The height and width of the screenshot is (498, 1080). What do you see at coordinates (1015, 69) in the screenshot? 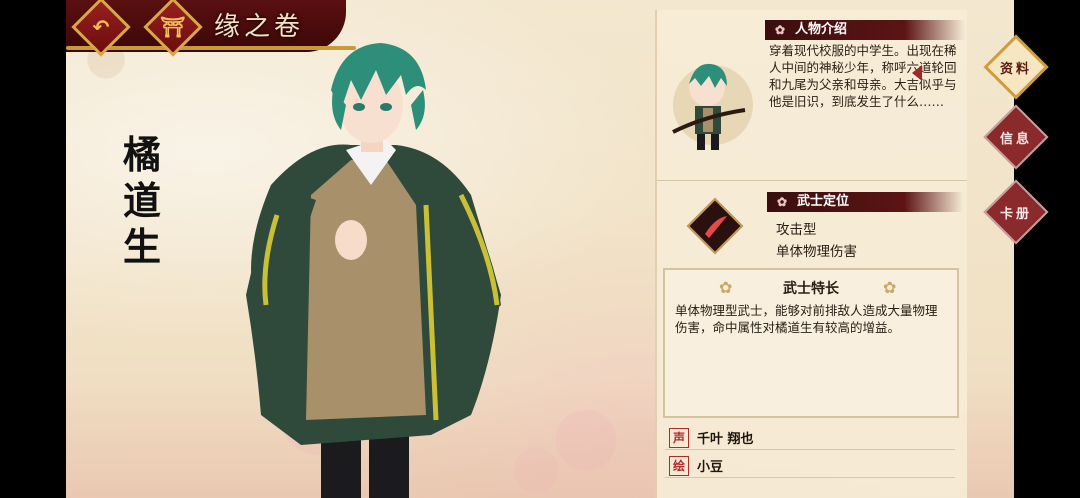
I see `tab-label: 资料` at bounding box center [1015, 69].